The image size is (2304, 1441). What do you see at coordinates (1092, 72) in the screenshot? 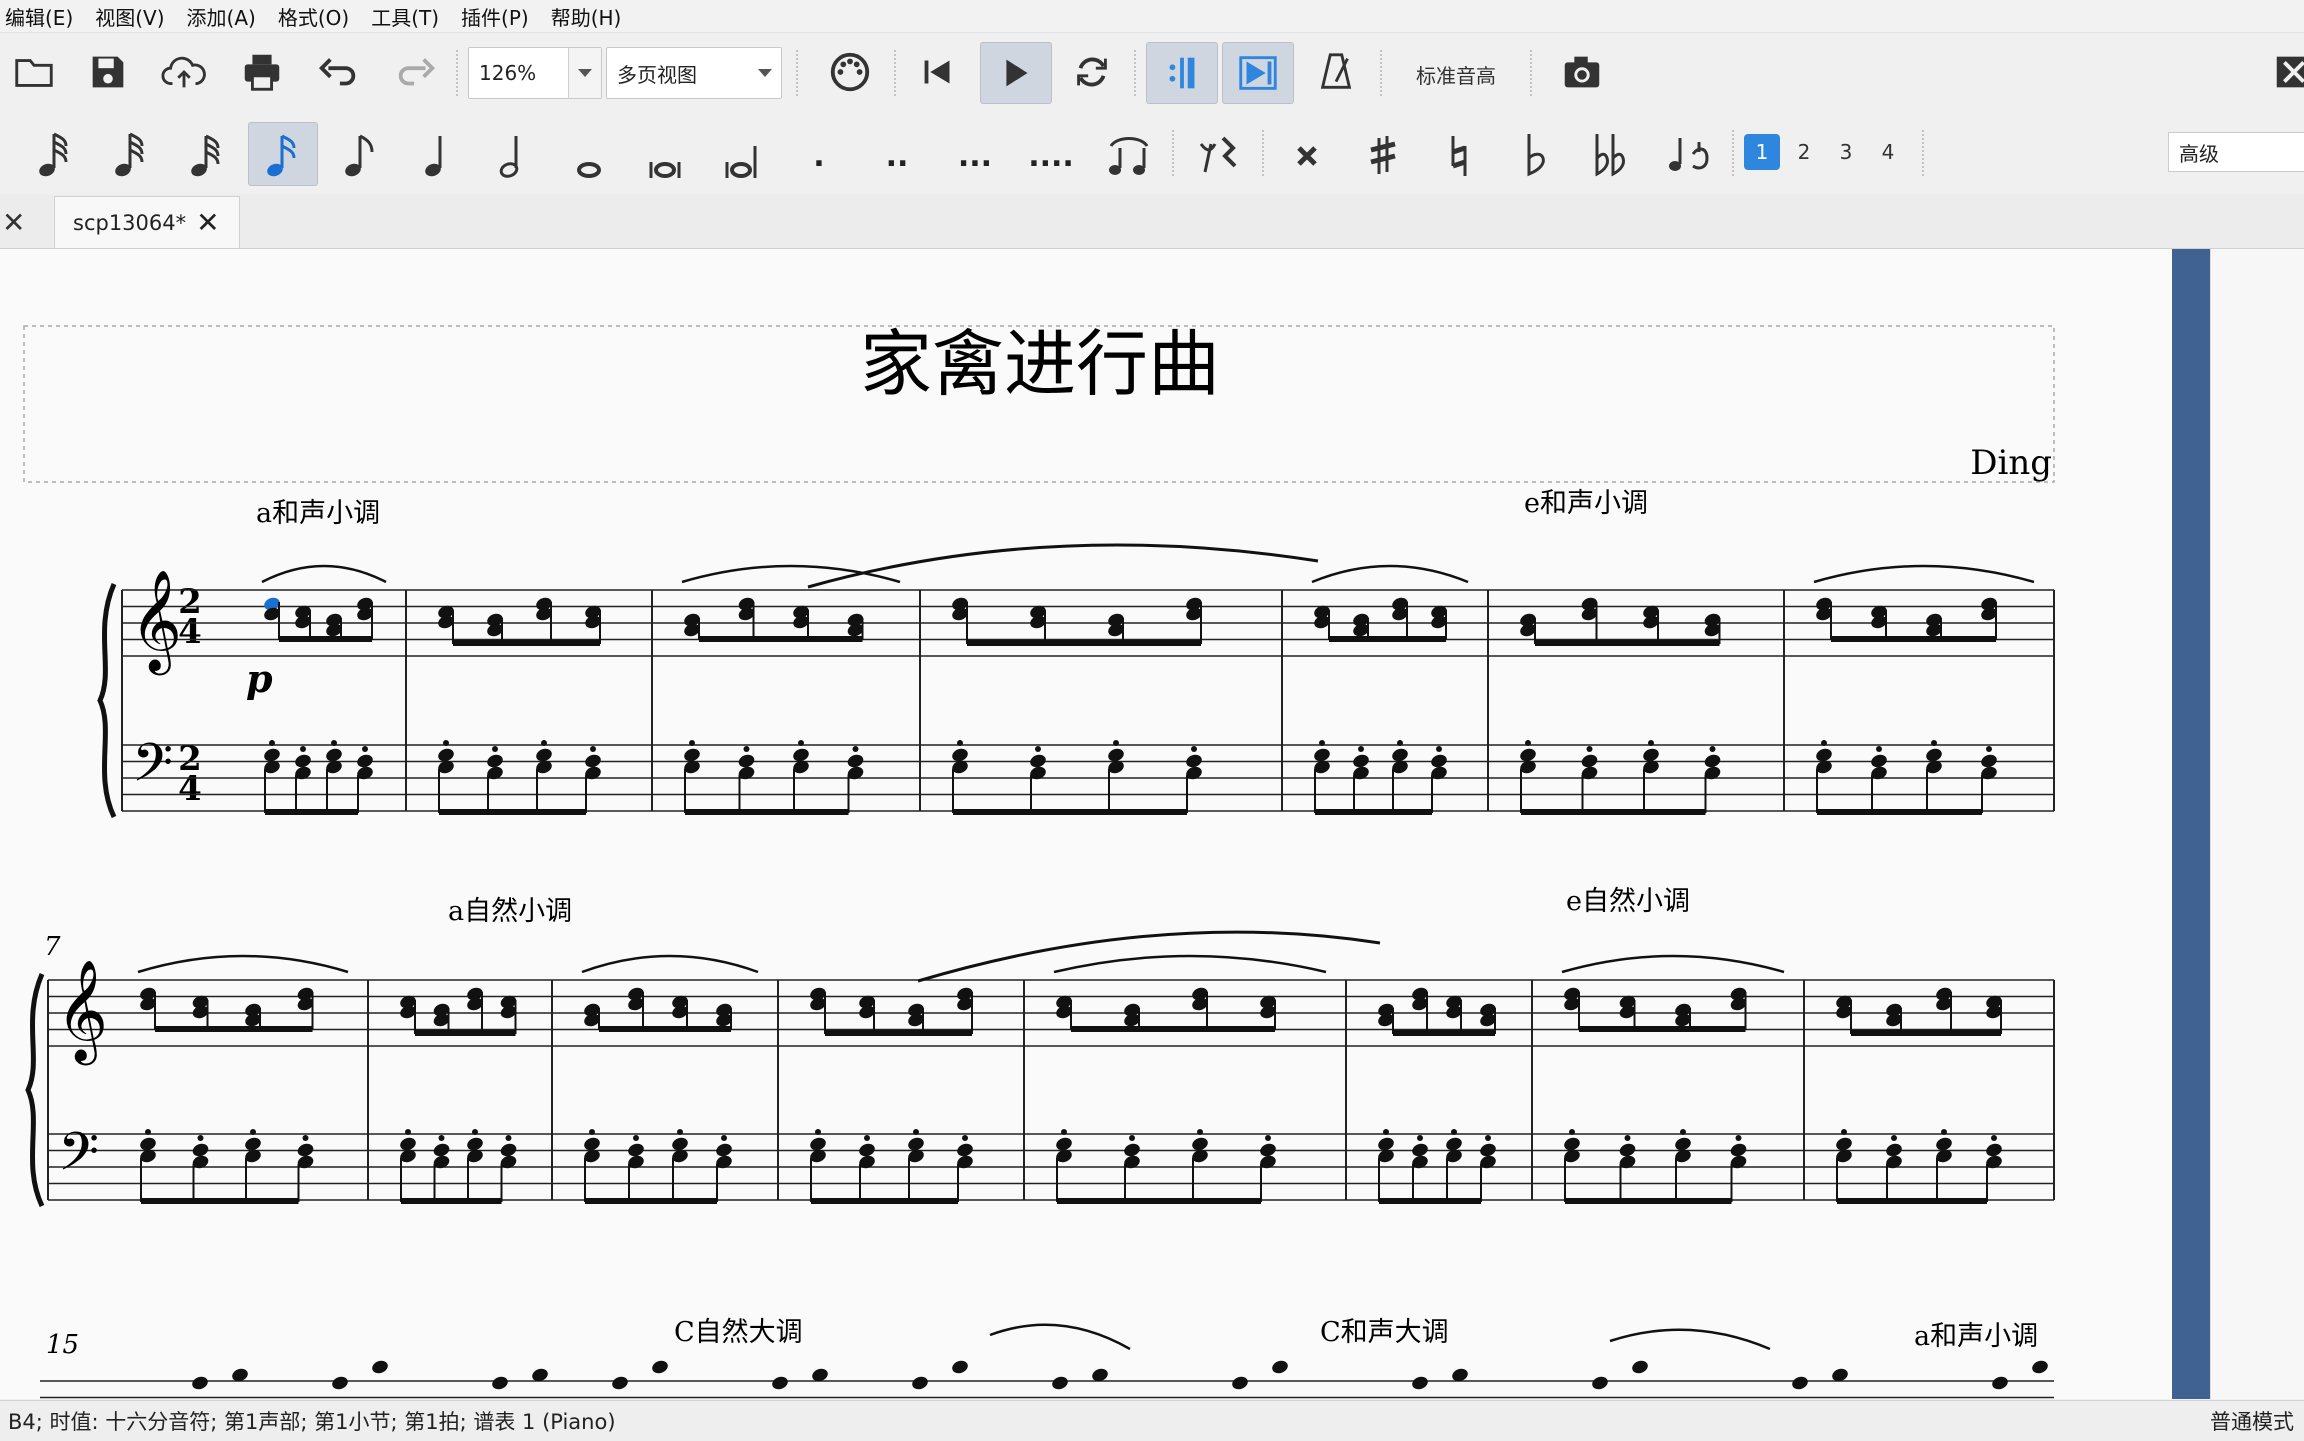
I see `loop-button` at bounding box center [1092, 72].